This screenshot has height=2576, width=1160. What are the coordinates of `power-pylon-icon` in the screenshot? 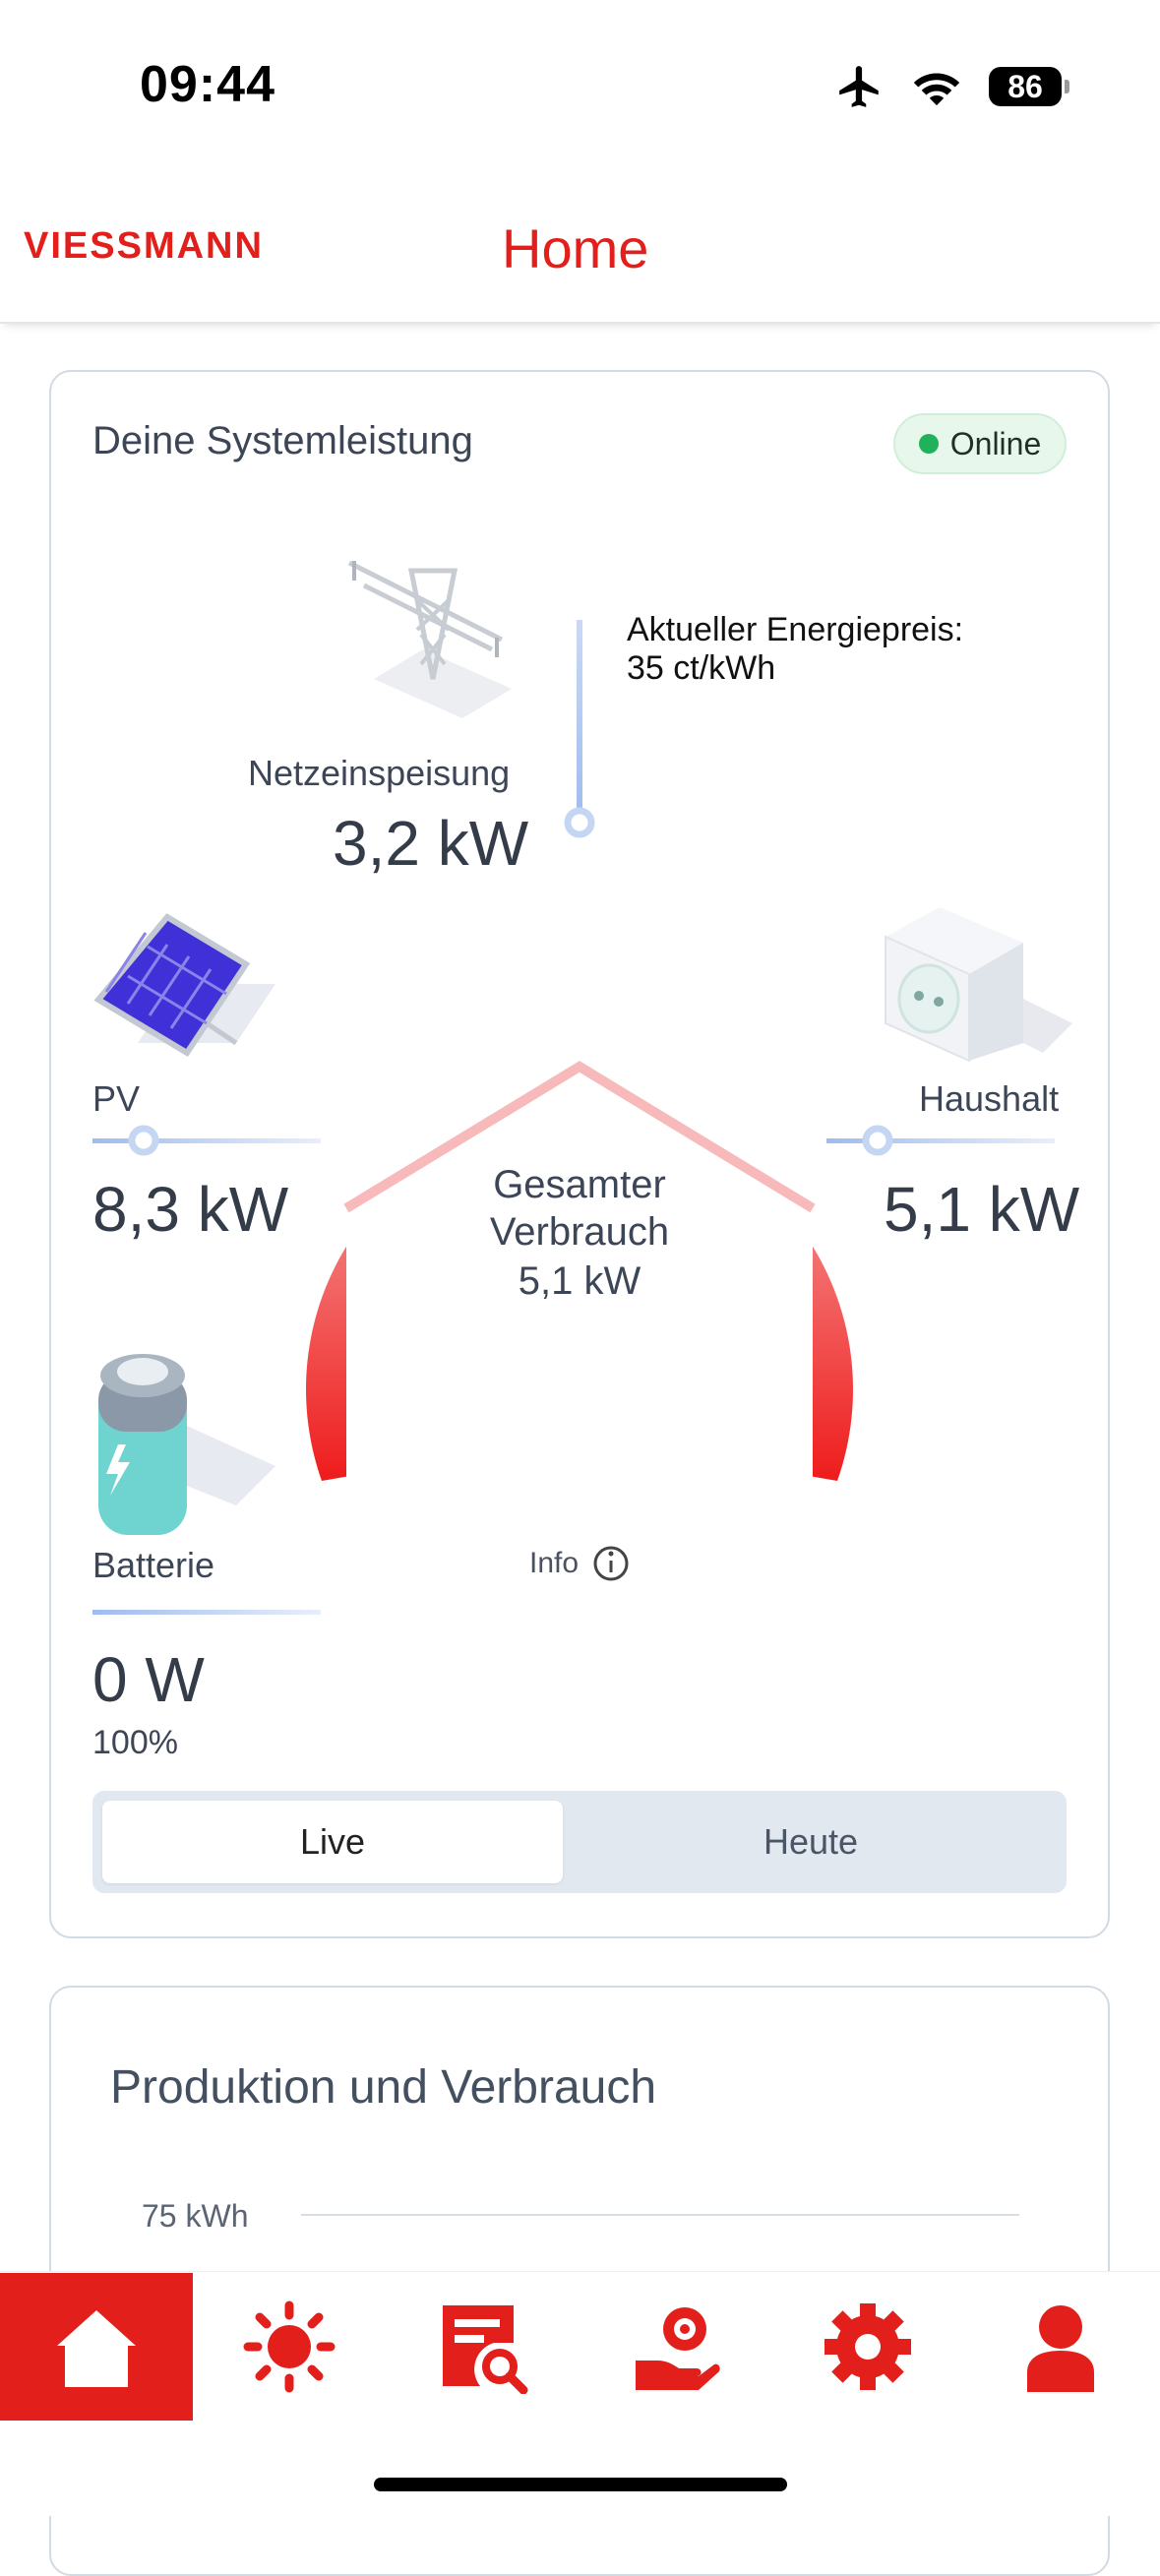 It's located at (429, 639).